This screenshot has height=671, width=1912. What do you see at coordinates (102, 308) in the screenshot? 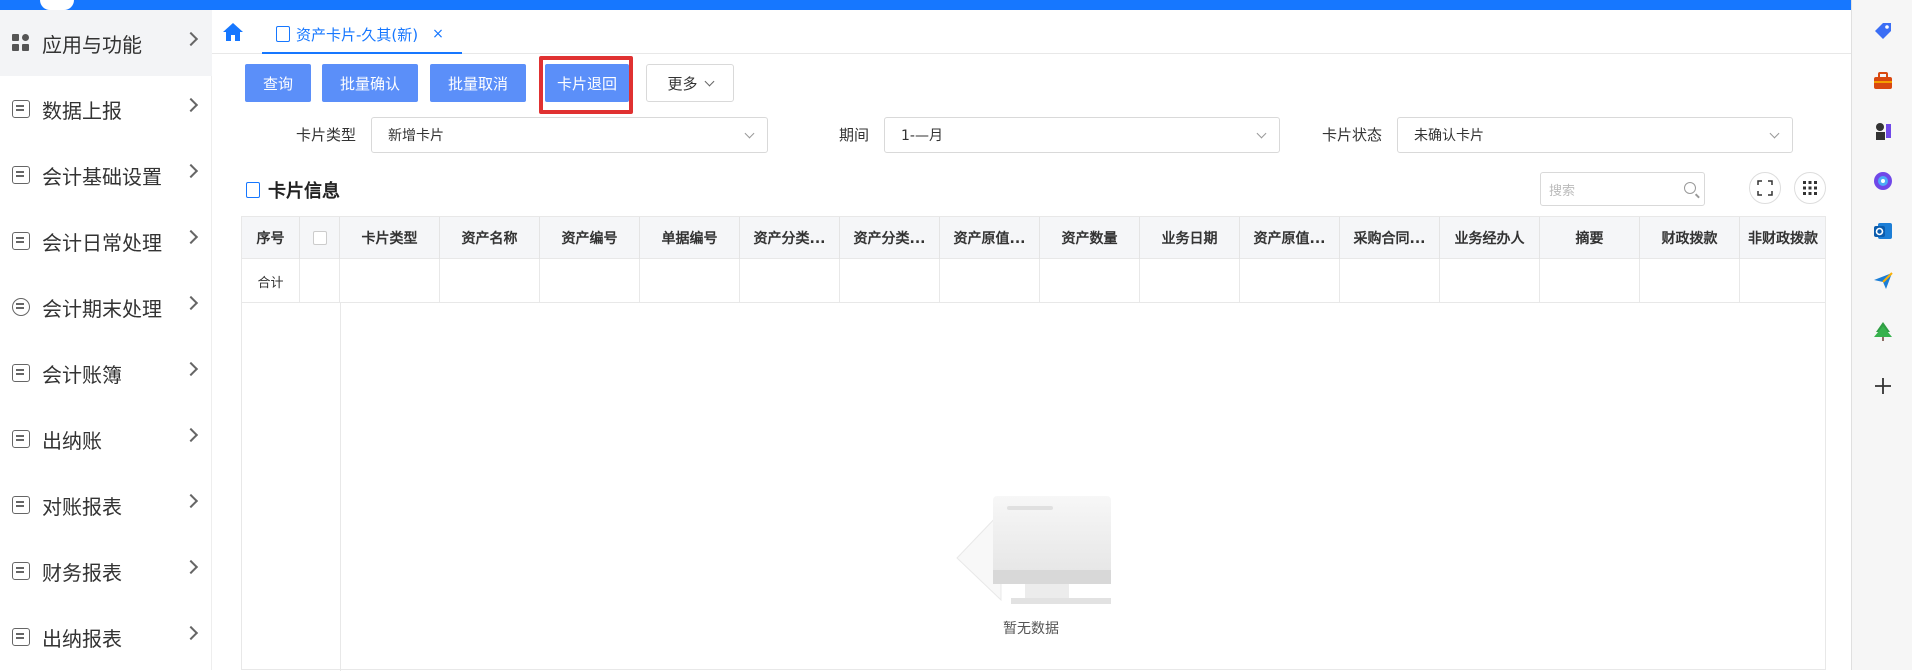
I see `sidebar-item-label: 会计期末处理` at bounding box center [102, 308].